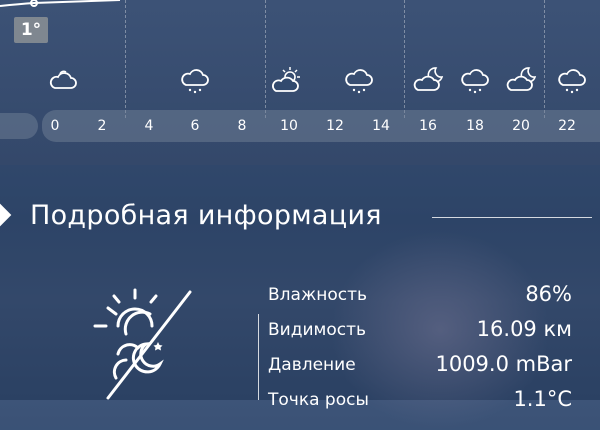 This screenshot has height=430, width=600. I want to click on hour-label: 8, so click(242, 126).